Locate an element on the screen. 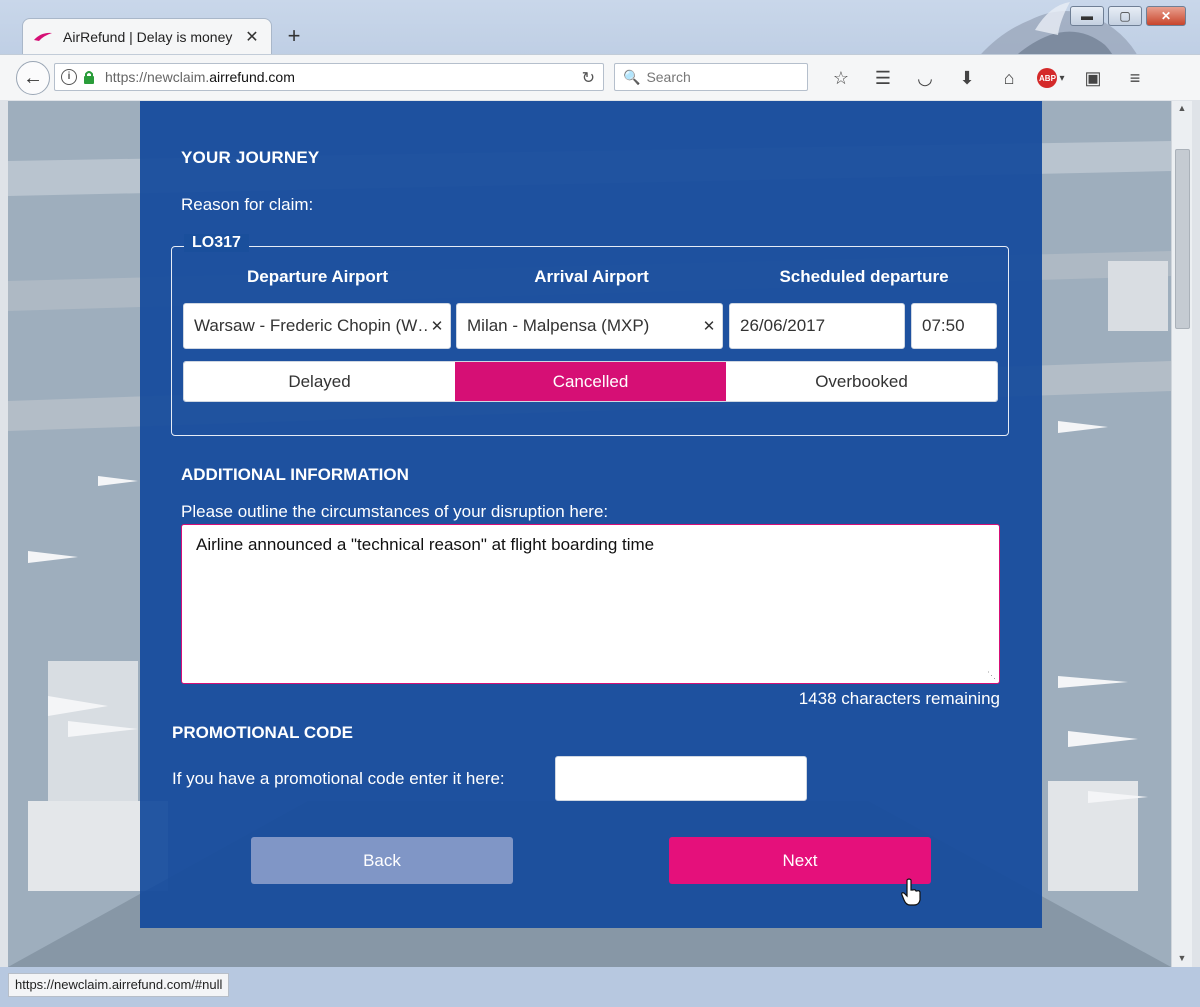  reason-cancelled-button: Cancelled is located at coordinates (590, 381).